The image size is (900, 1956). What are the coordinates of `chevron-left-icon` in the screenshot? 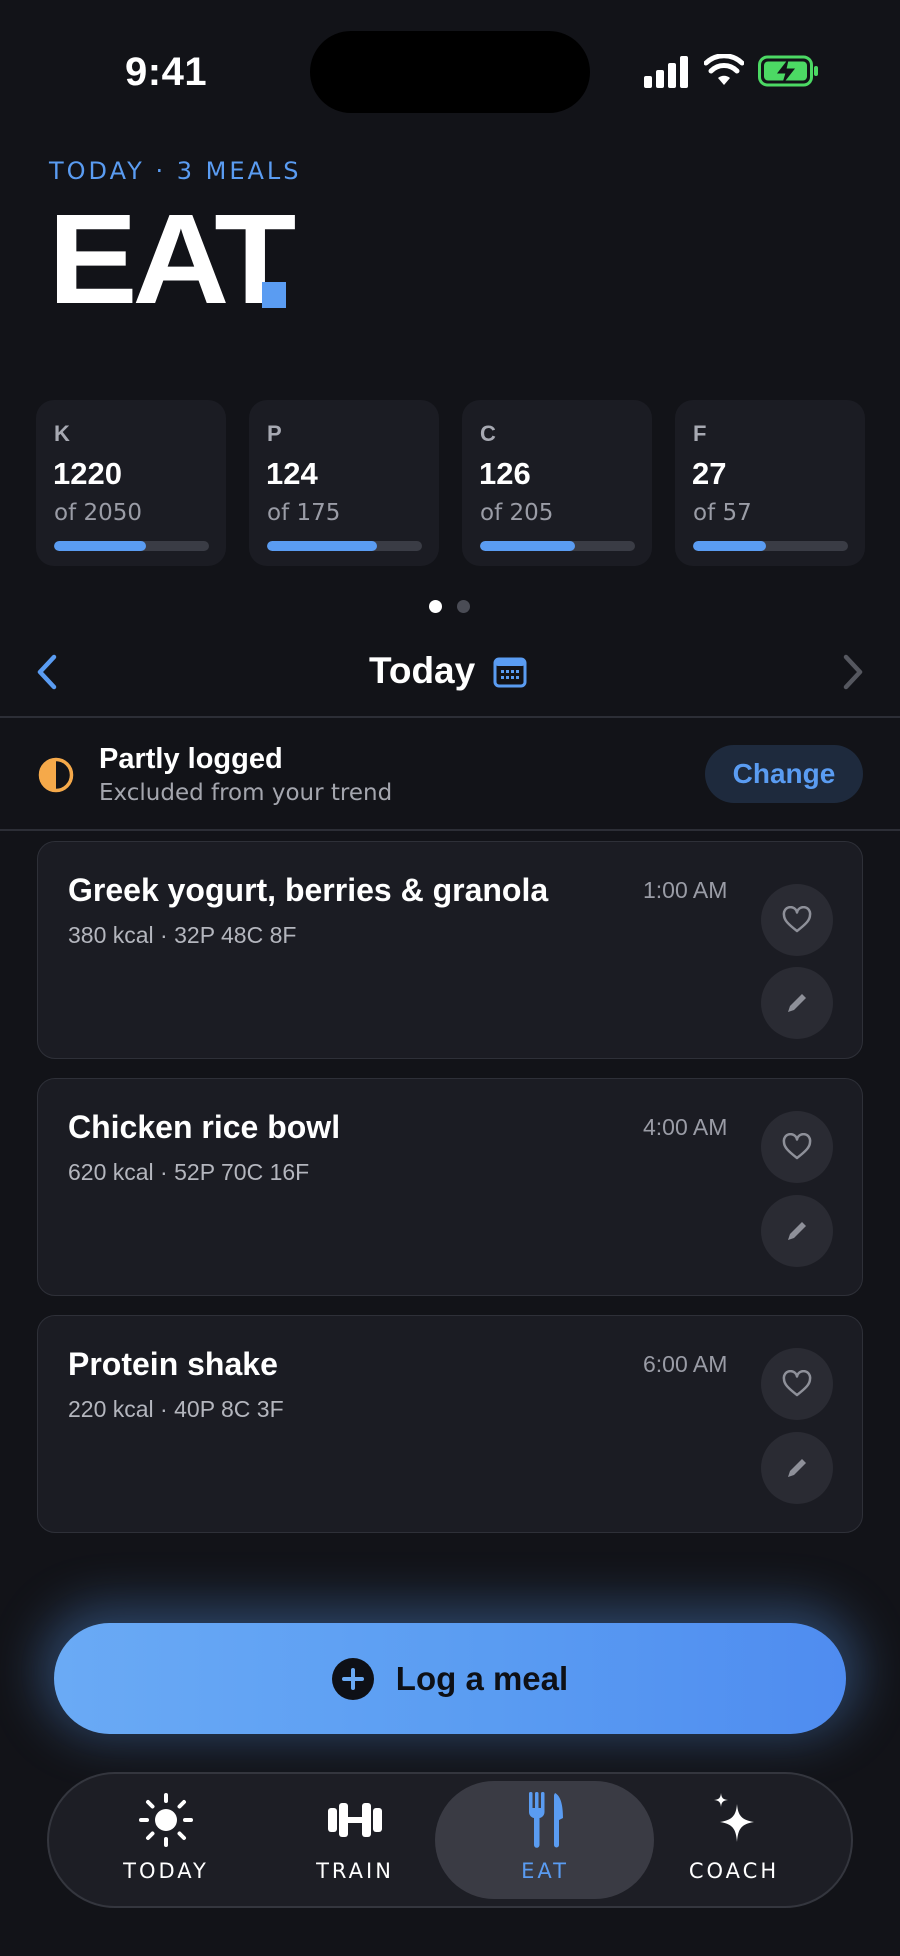 It's located at (47, 672).